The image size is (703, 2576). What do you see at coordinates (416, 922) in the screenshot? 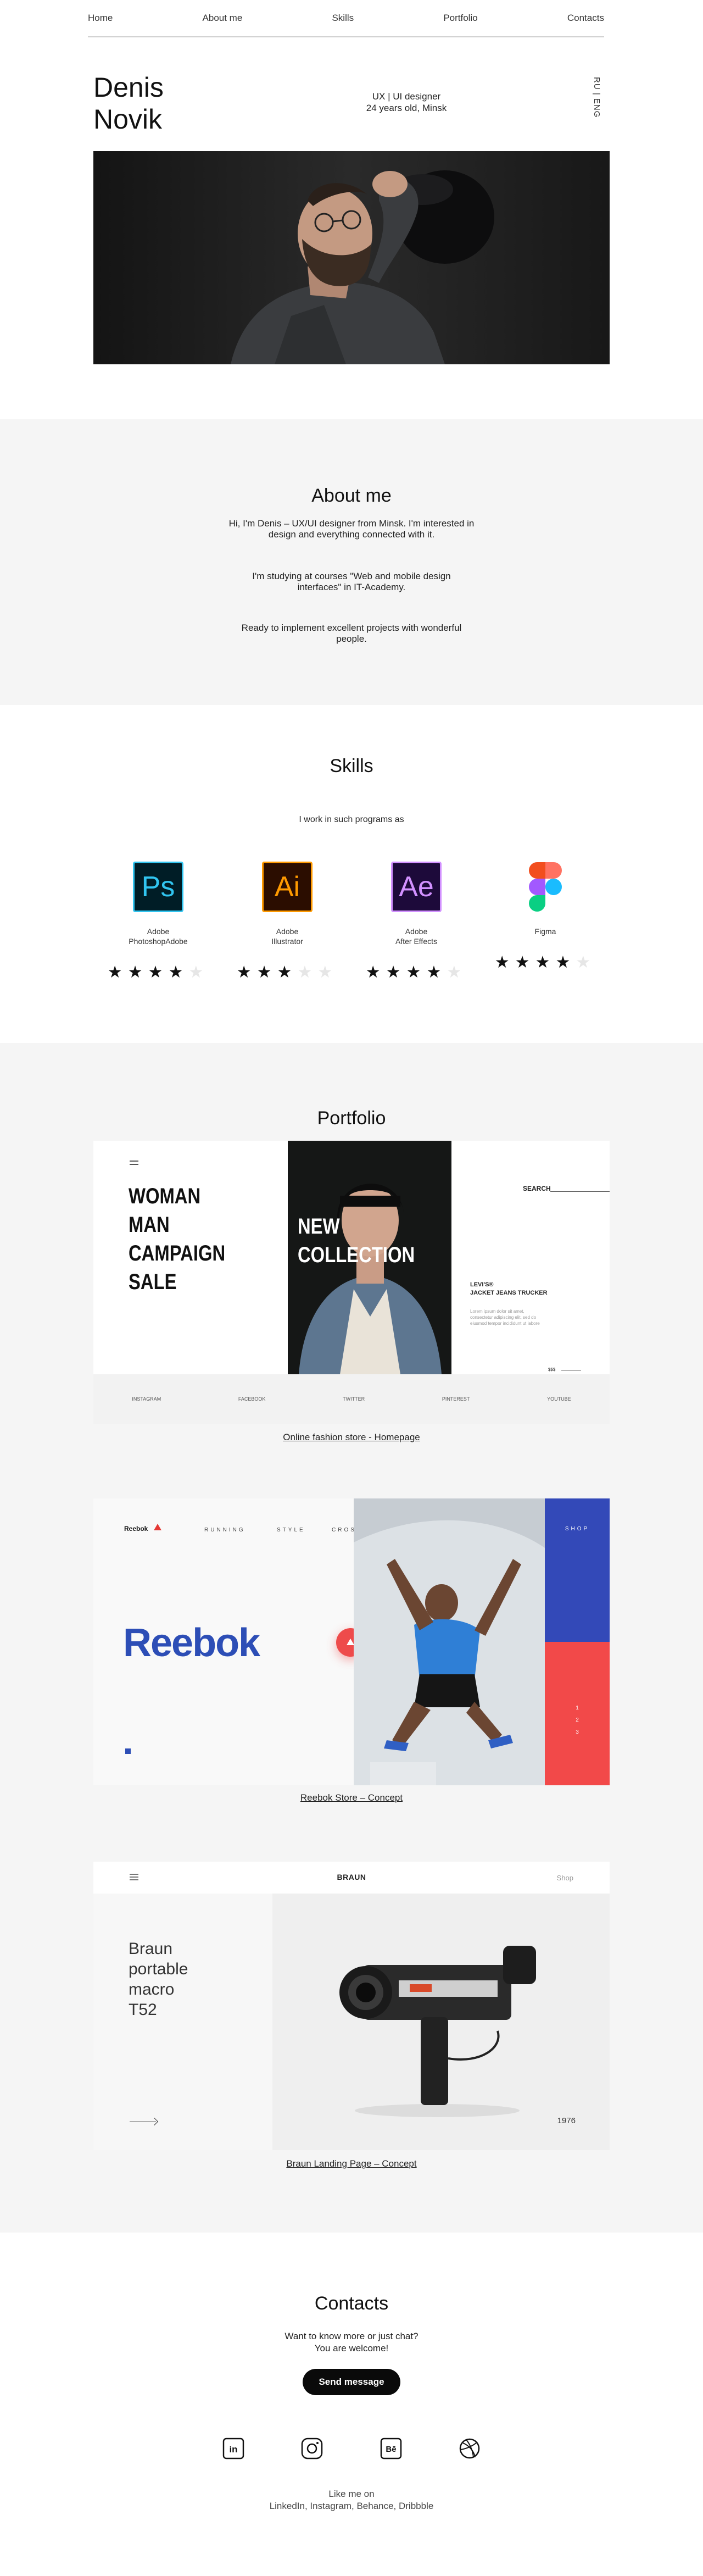
I see `skill-card: Ae Adobe After Effects ★★★★★` at bounding box center [416, 922].